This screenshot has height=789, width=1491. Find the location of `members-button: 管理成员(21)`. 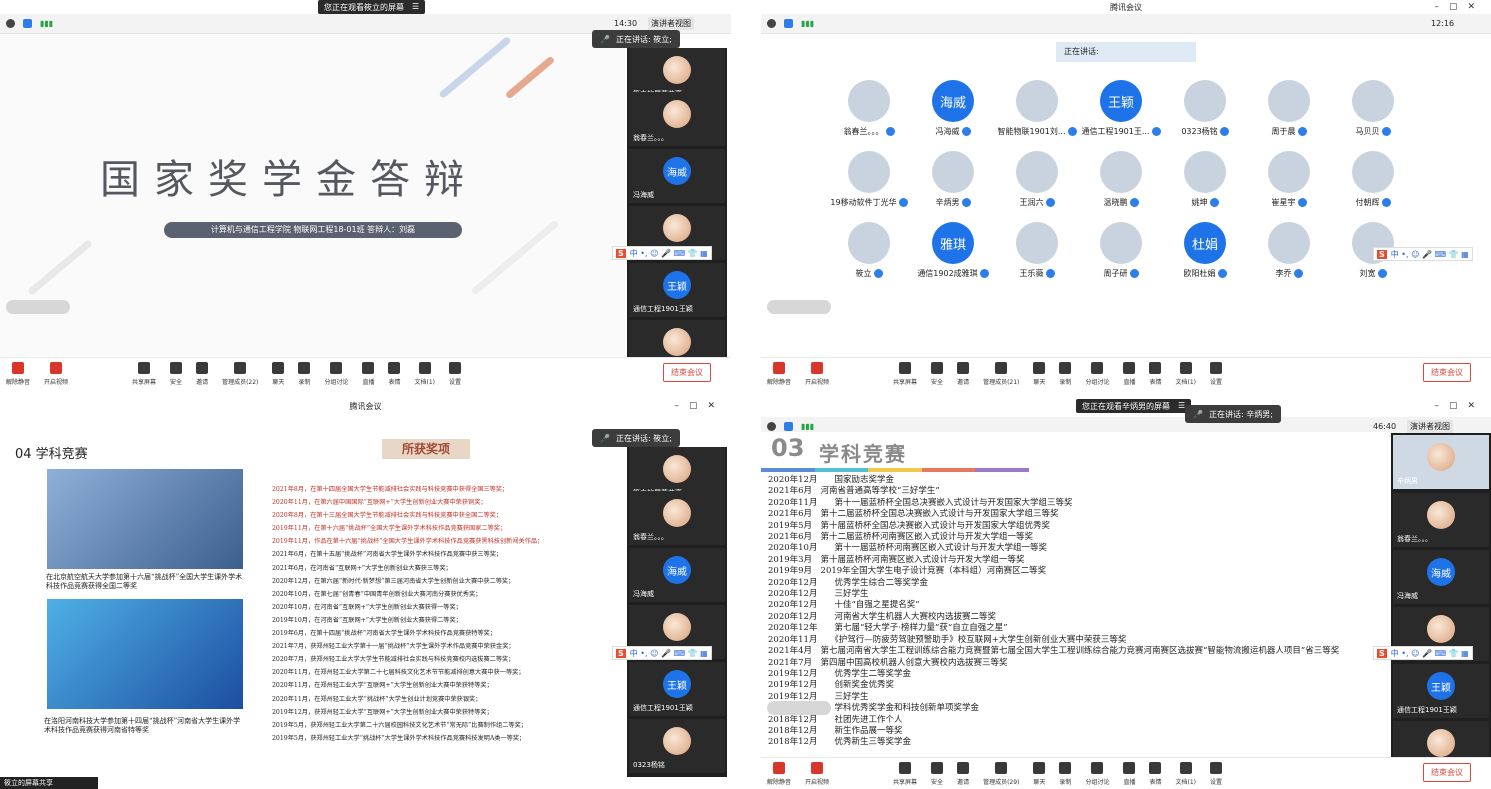

members-button: 管理成员(21) is located at coordinates (1001, 374).